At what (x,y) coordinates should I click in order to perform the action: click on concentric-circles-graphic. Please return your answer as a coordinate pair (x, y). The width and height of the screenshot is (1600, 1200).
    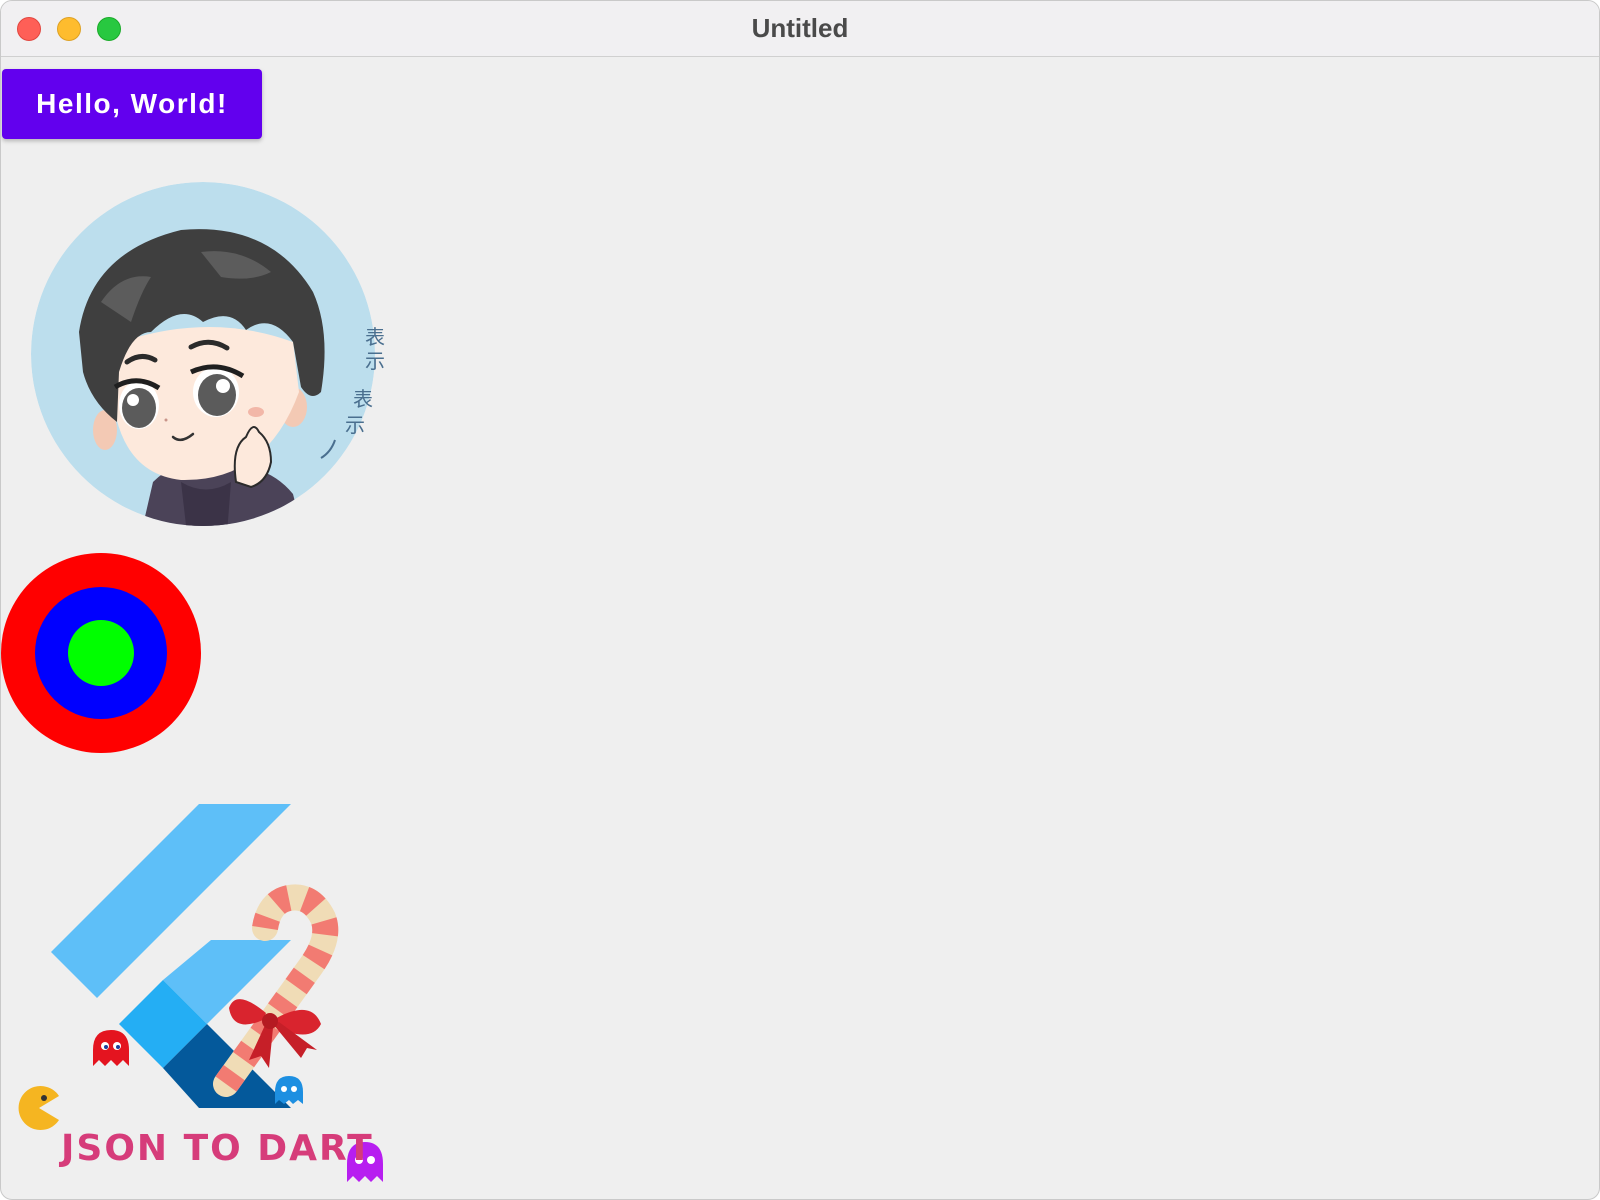
    Looking at the image, I should click on (101, 653).